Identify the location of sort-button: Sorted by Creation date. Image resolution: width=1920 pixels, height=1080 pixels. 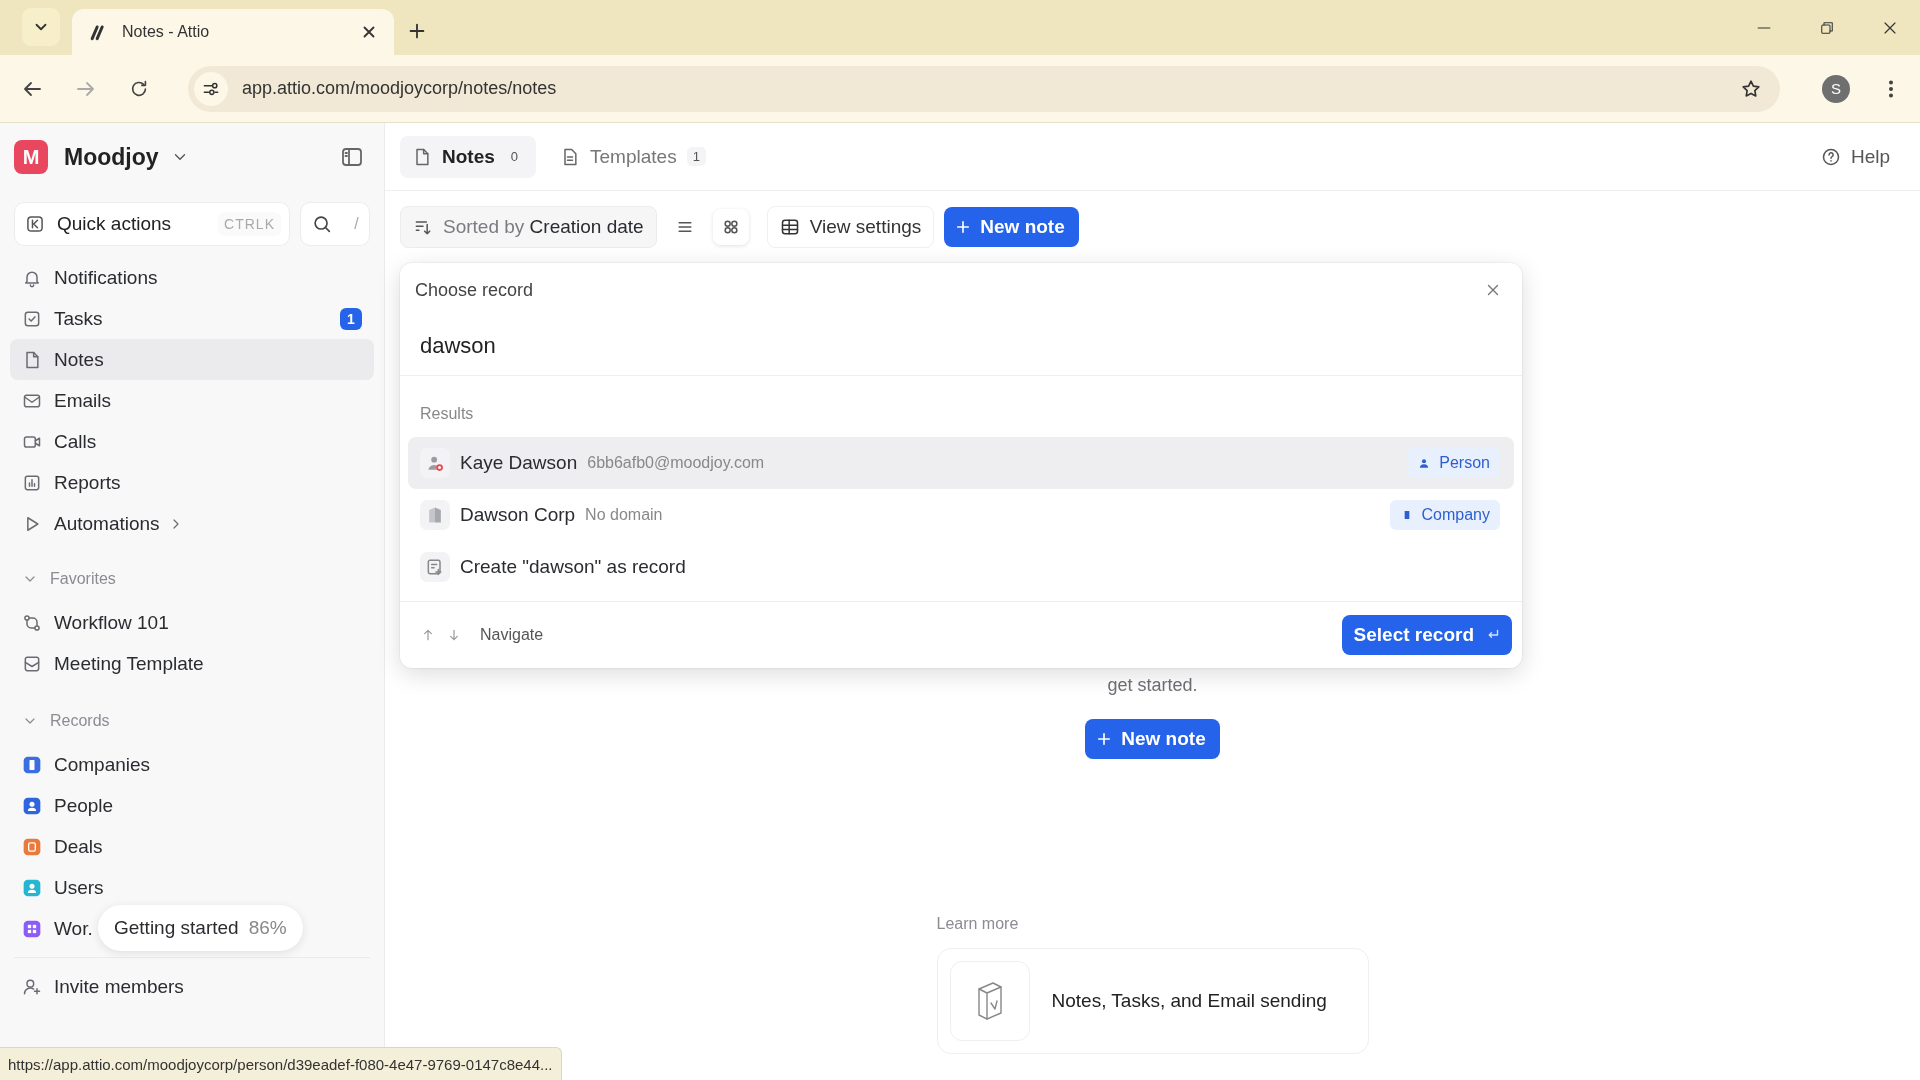
(528, 227).